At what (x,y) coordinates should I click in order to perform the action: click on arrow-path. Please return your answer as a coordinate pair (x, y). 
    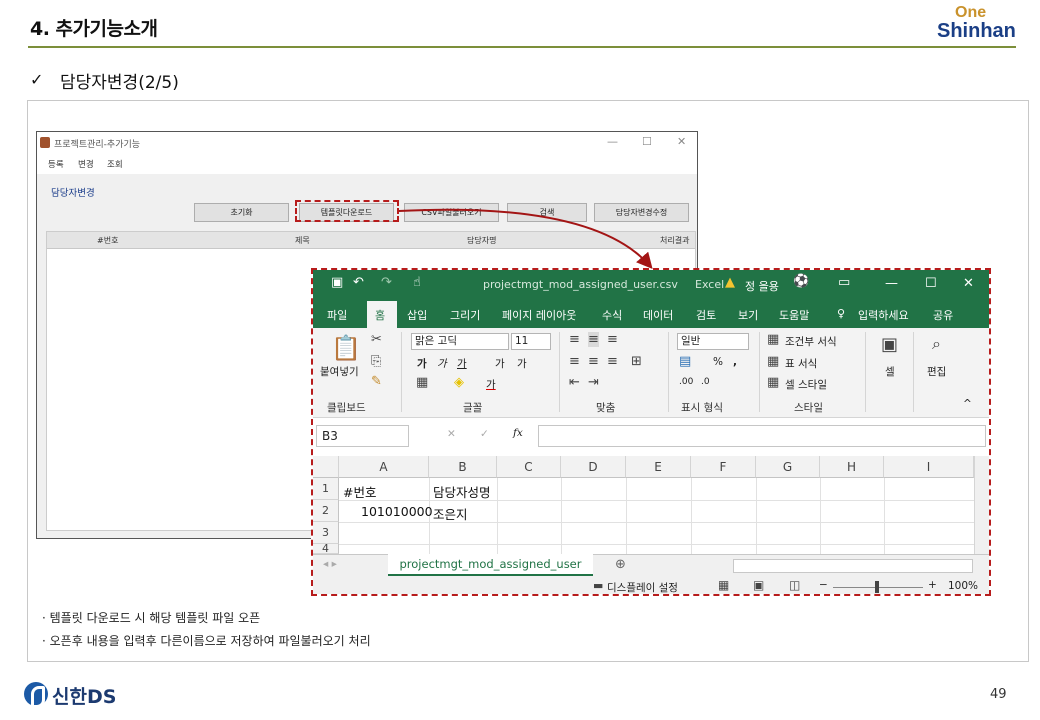
    Looking at the image, I should click on (525, 239).